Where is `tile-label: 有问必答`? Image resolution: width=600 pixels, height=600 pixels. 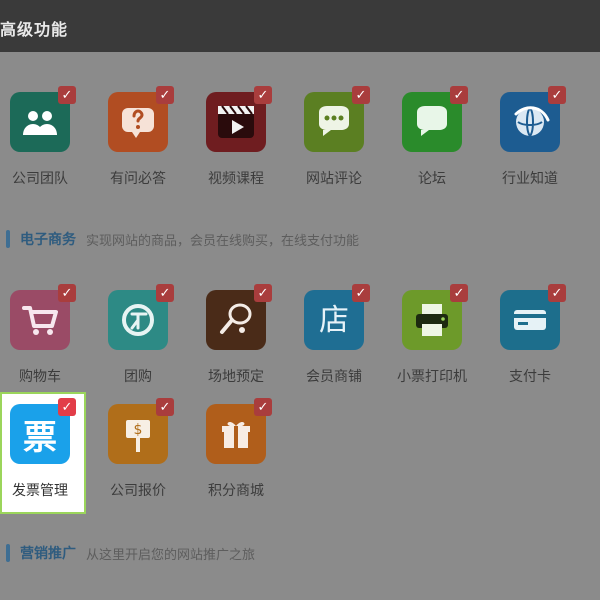 tile-label: 有问必答 is located at coordinates (138, 179).